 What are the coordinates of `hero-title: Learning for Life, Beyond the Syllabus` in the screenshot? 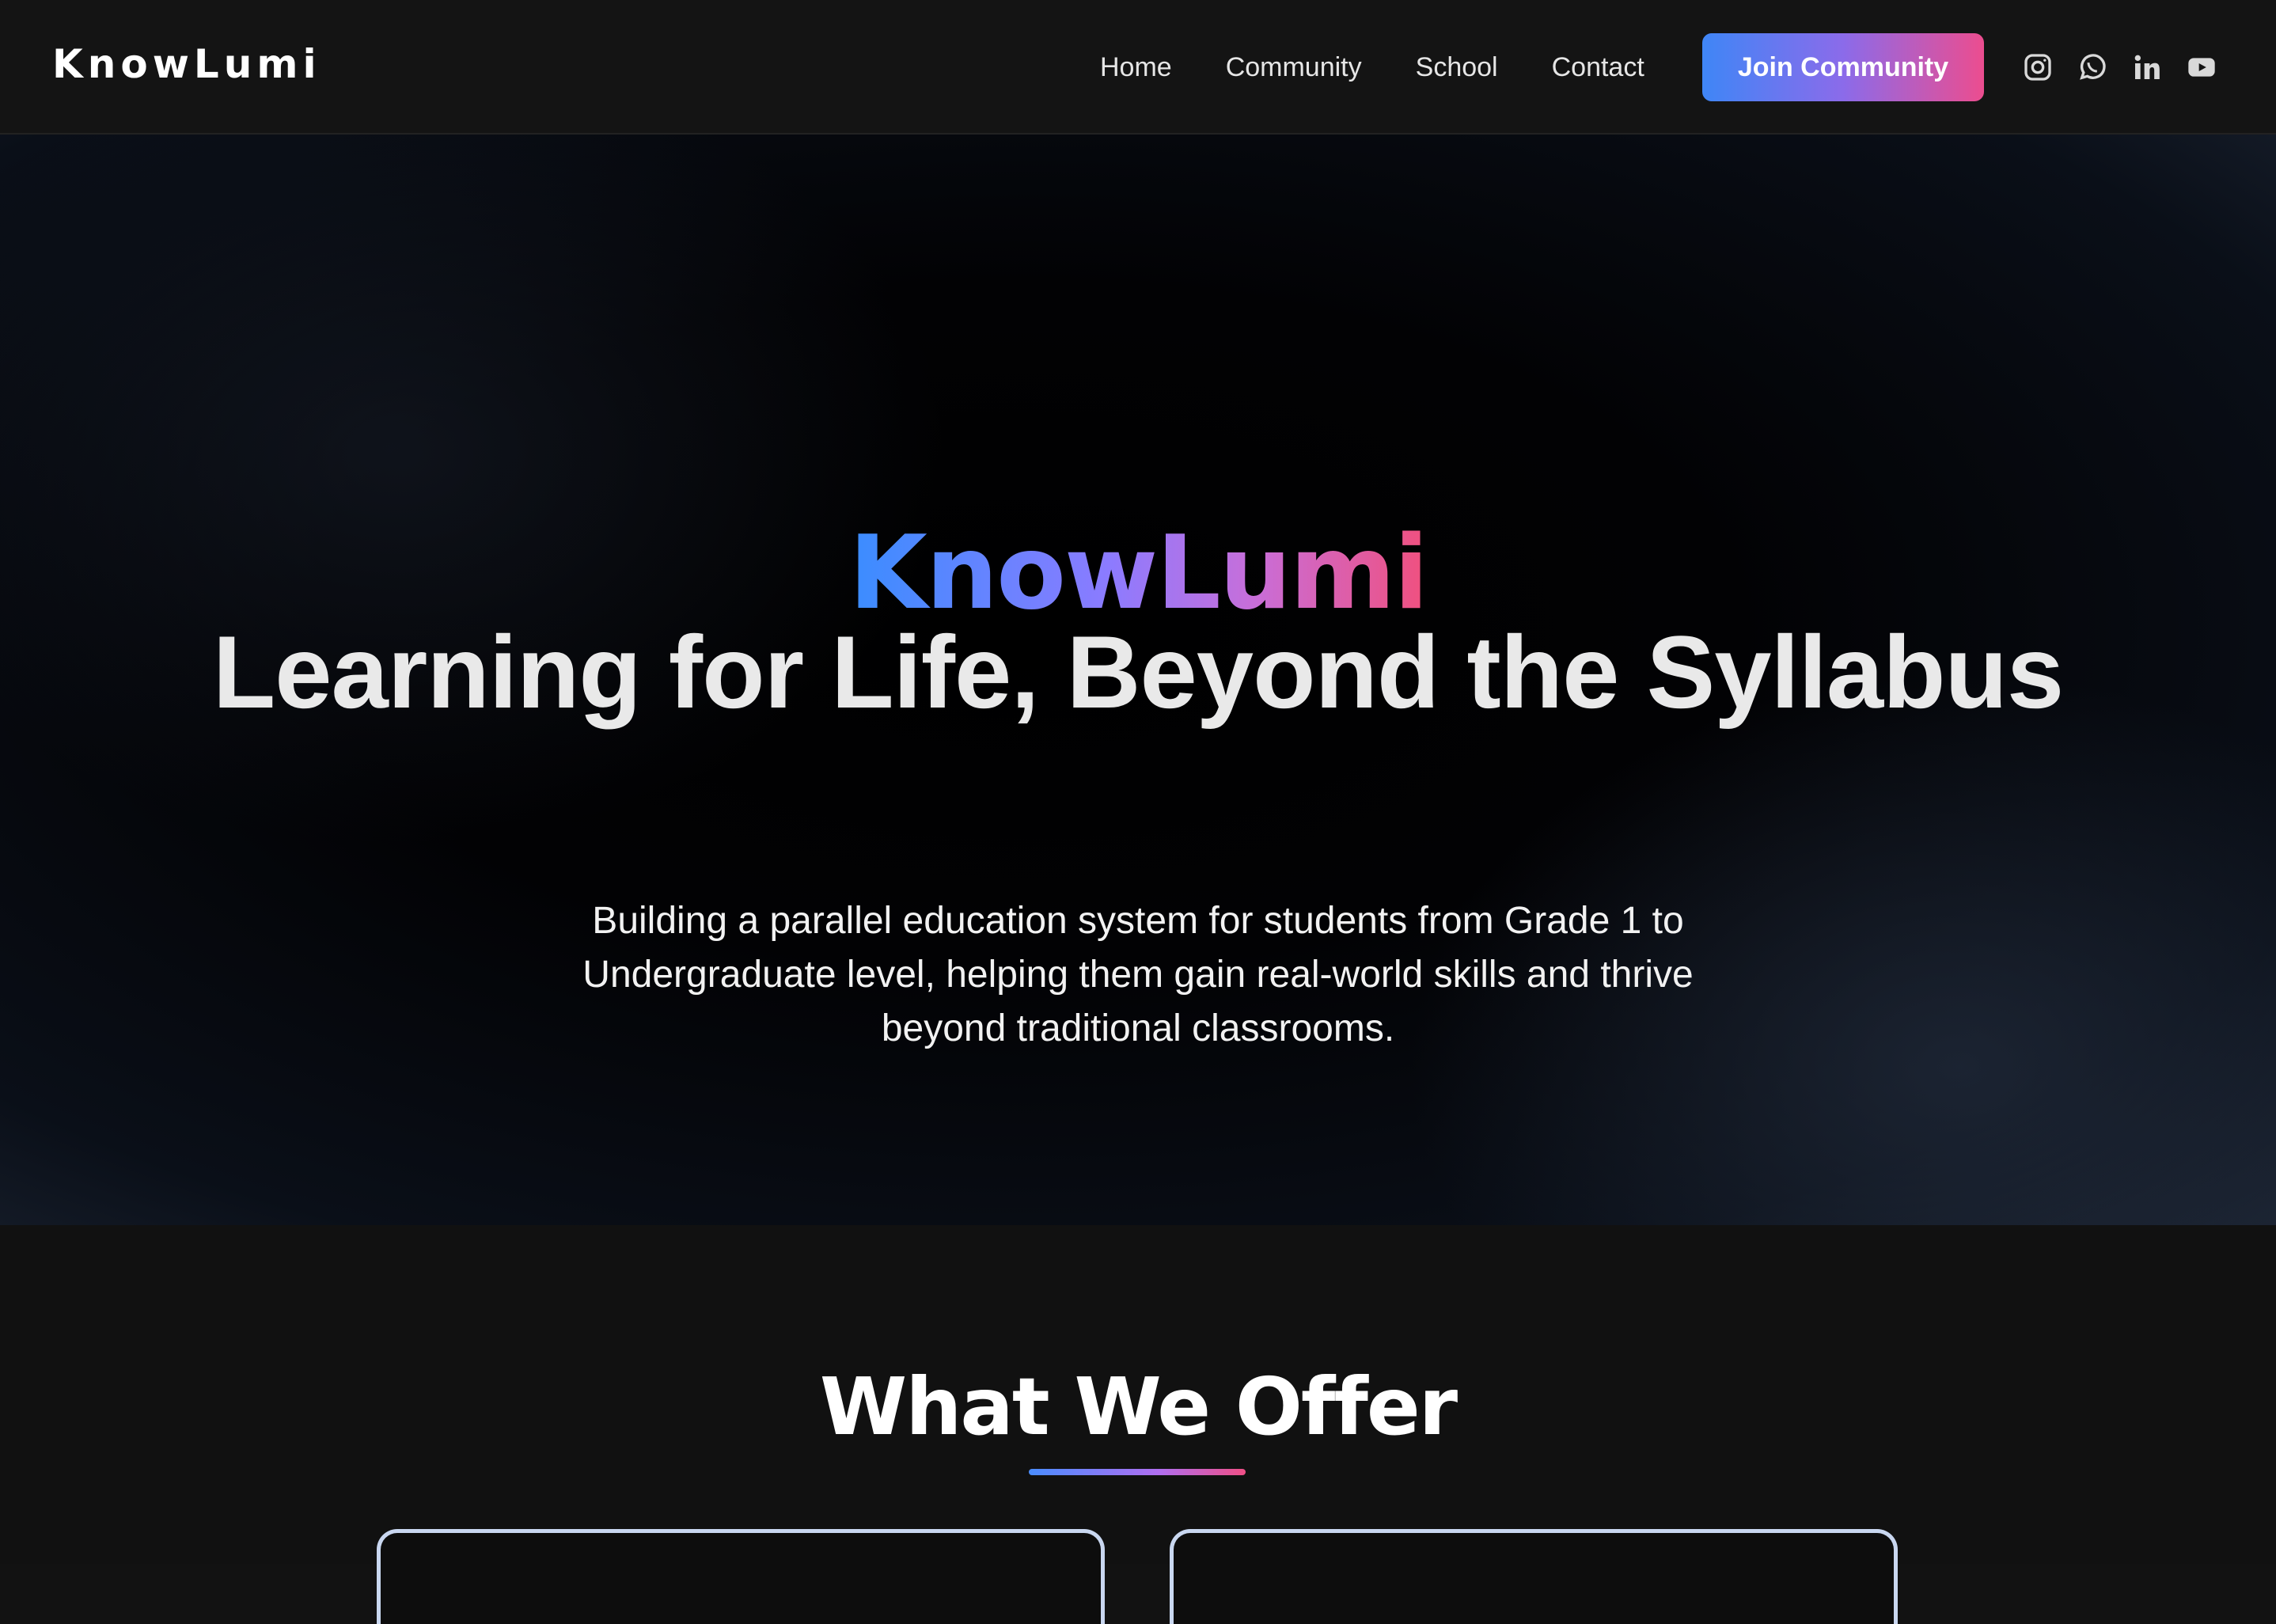 It's located at (1138, 672).